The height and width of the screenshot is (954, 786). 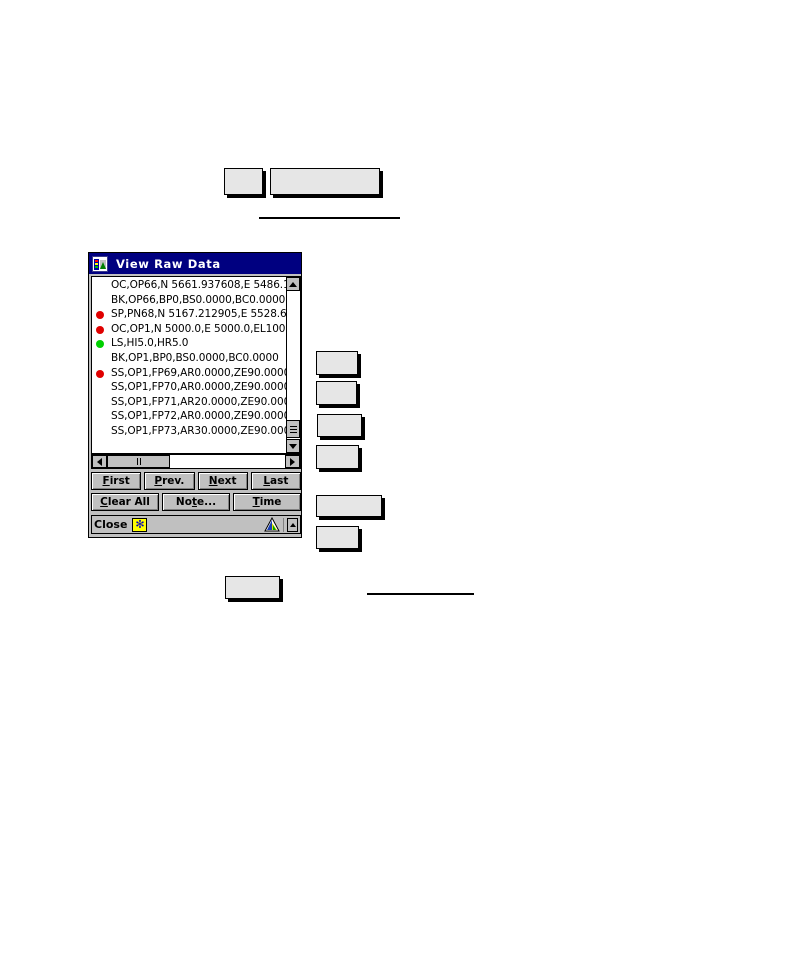 I want to click on vertical-scrollbar-thumb, so click(x=293, y=429).